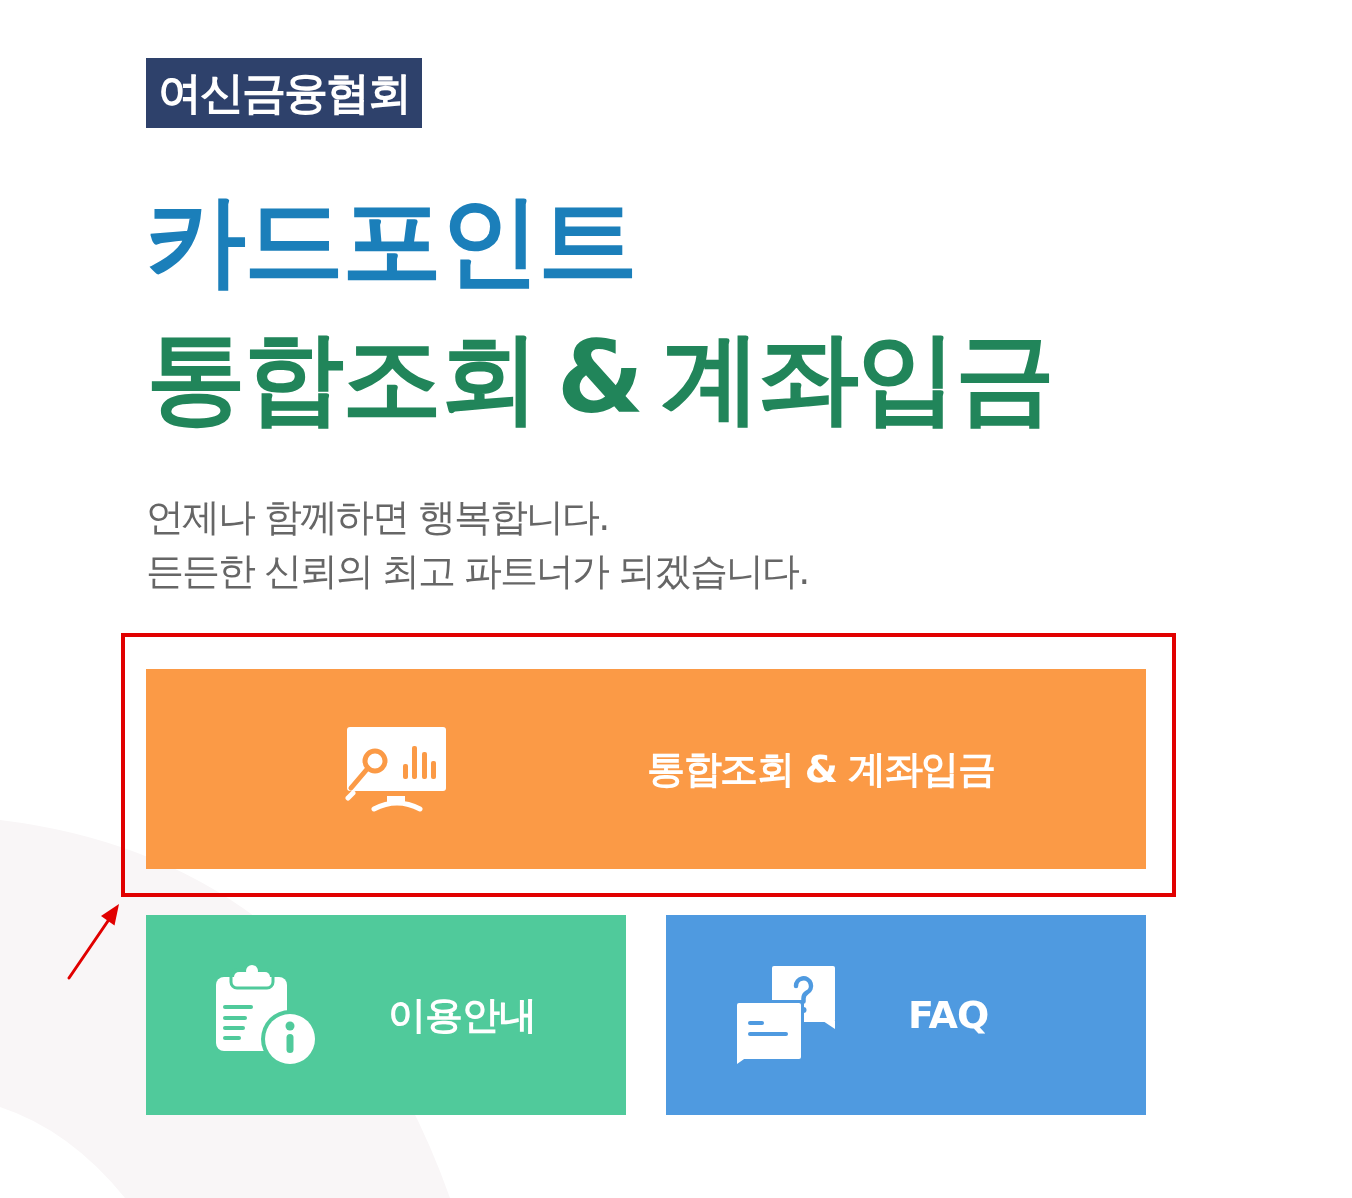 This screenshot has height=1198, width=1352. I want to click on title-text: 카드포인트, so click(391, 241).